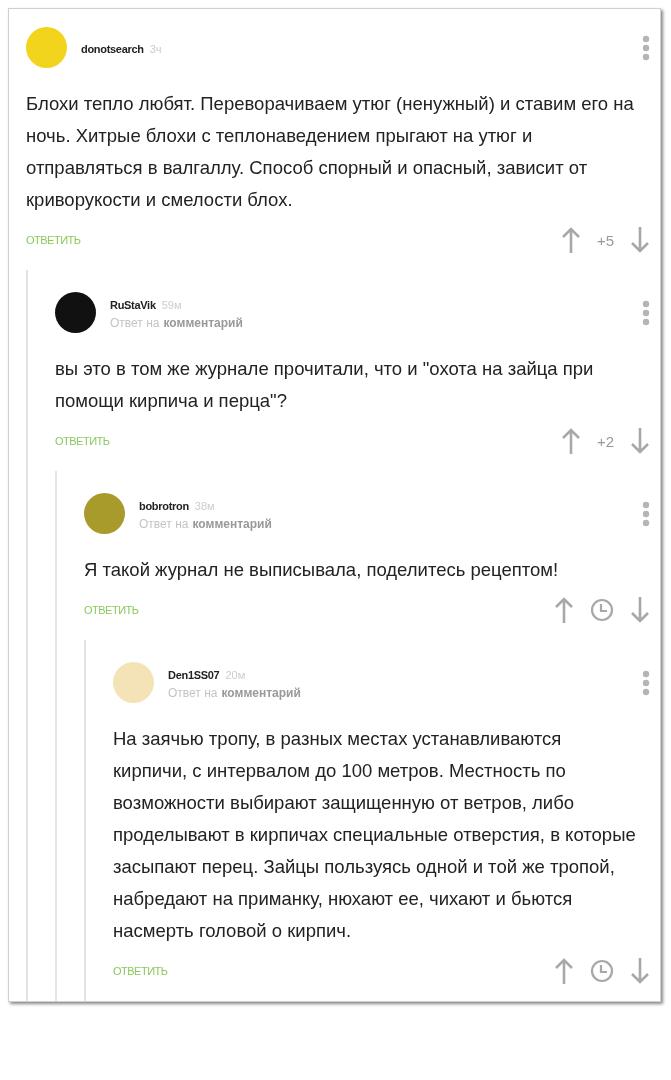  What do you see at coordinates (164, 506) in the screenshot?
I see `author-name: bobrotron` at bounding box center [164, 506].